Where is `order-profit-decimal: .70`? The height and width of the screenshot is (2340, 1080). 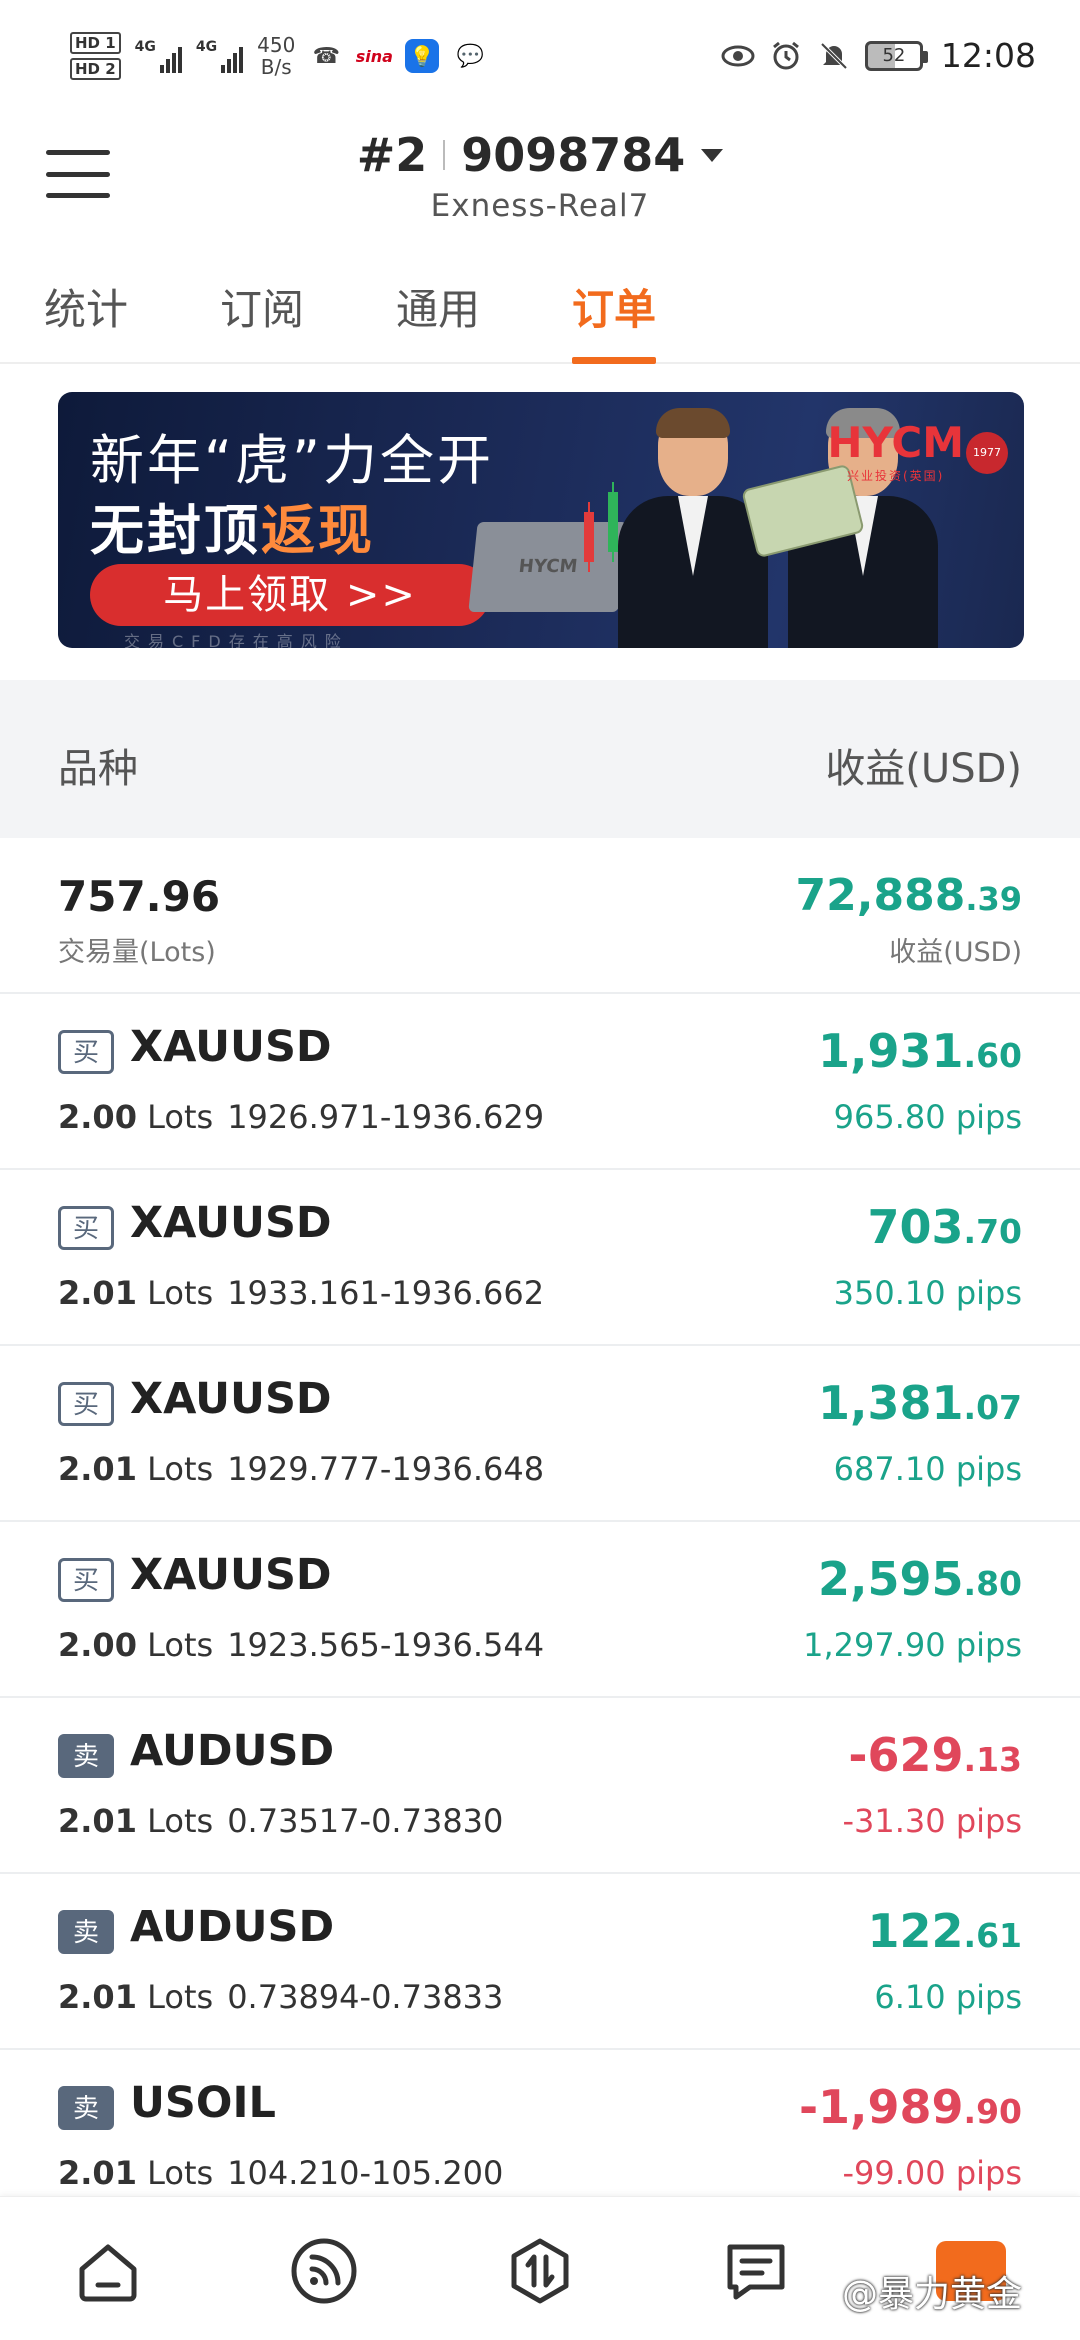 order-profit-decimal: .70 is located at coordinates (992, 1231).